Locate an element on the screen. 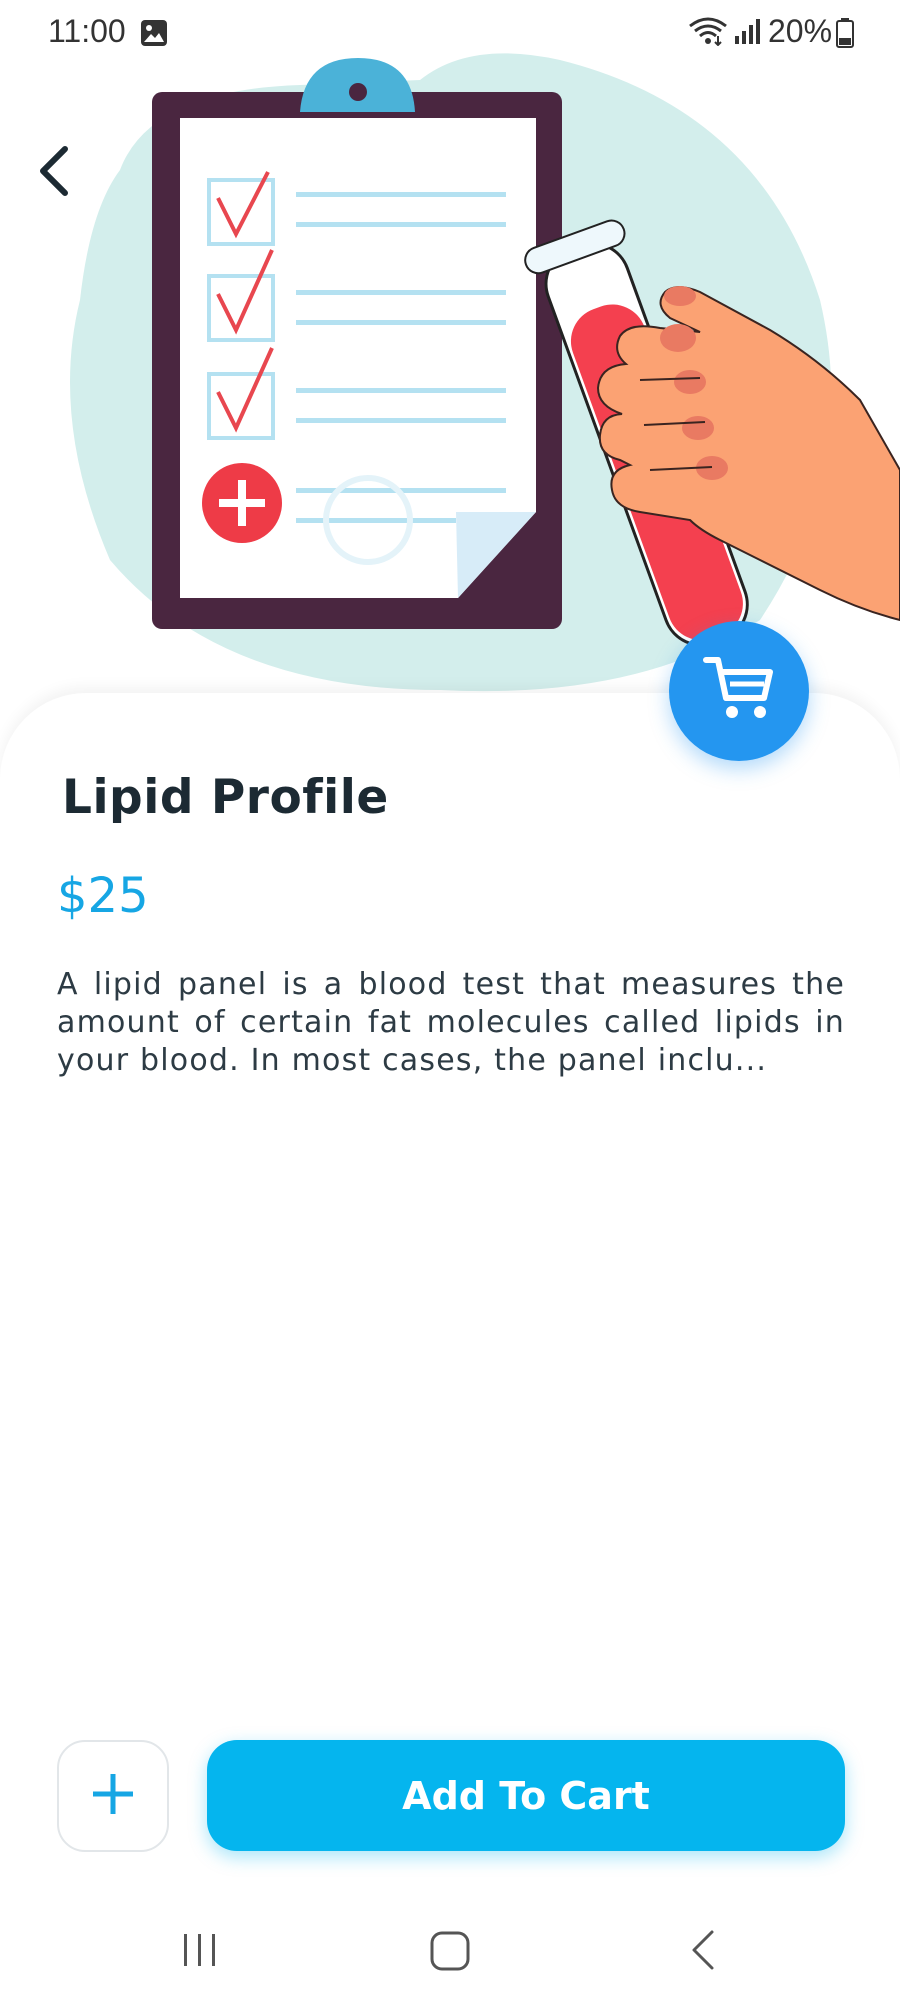 This screenshot has height=2000, width=900. cart-fab-button is located at coordinates (739, 691).